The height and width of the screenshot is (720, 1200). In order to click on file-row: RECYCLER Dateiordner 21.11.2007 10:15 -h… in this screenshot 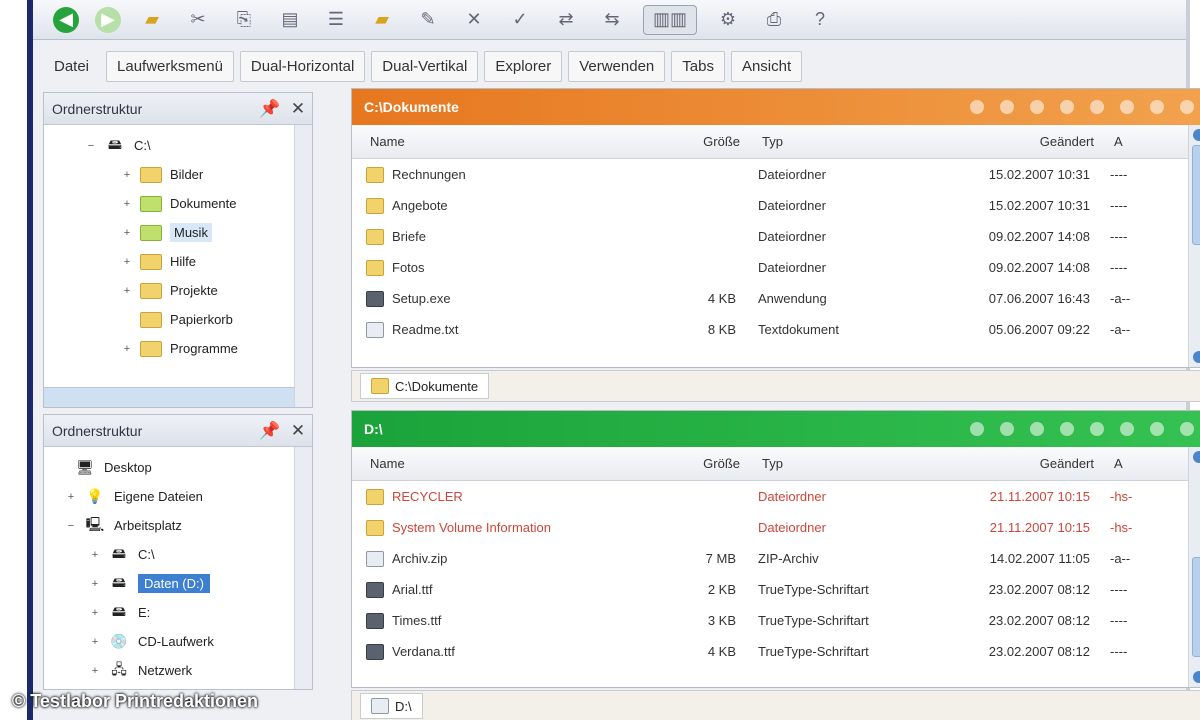, I will do `click(776, 496)`.